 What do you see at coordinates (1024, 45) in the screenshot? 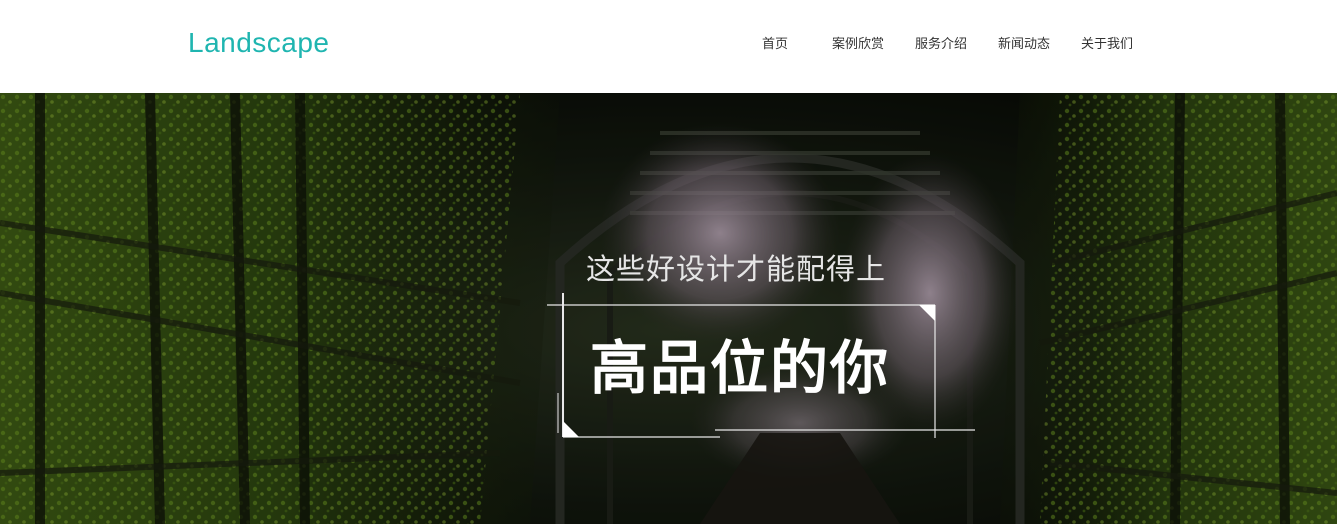
I see `nav-item-news: 新闻动态` at bounding box center [1024, 45].